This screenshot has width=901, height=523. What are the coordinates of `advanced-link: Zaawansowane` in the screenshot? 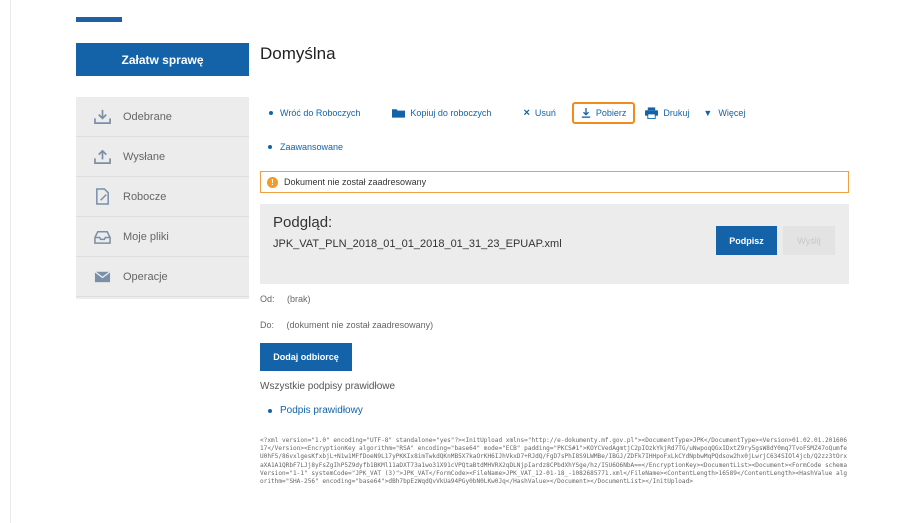 It's located at (305, 147).